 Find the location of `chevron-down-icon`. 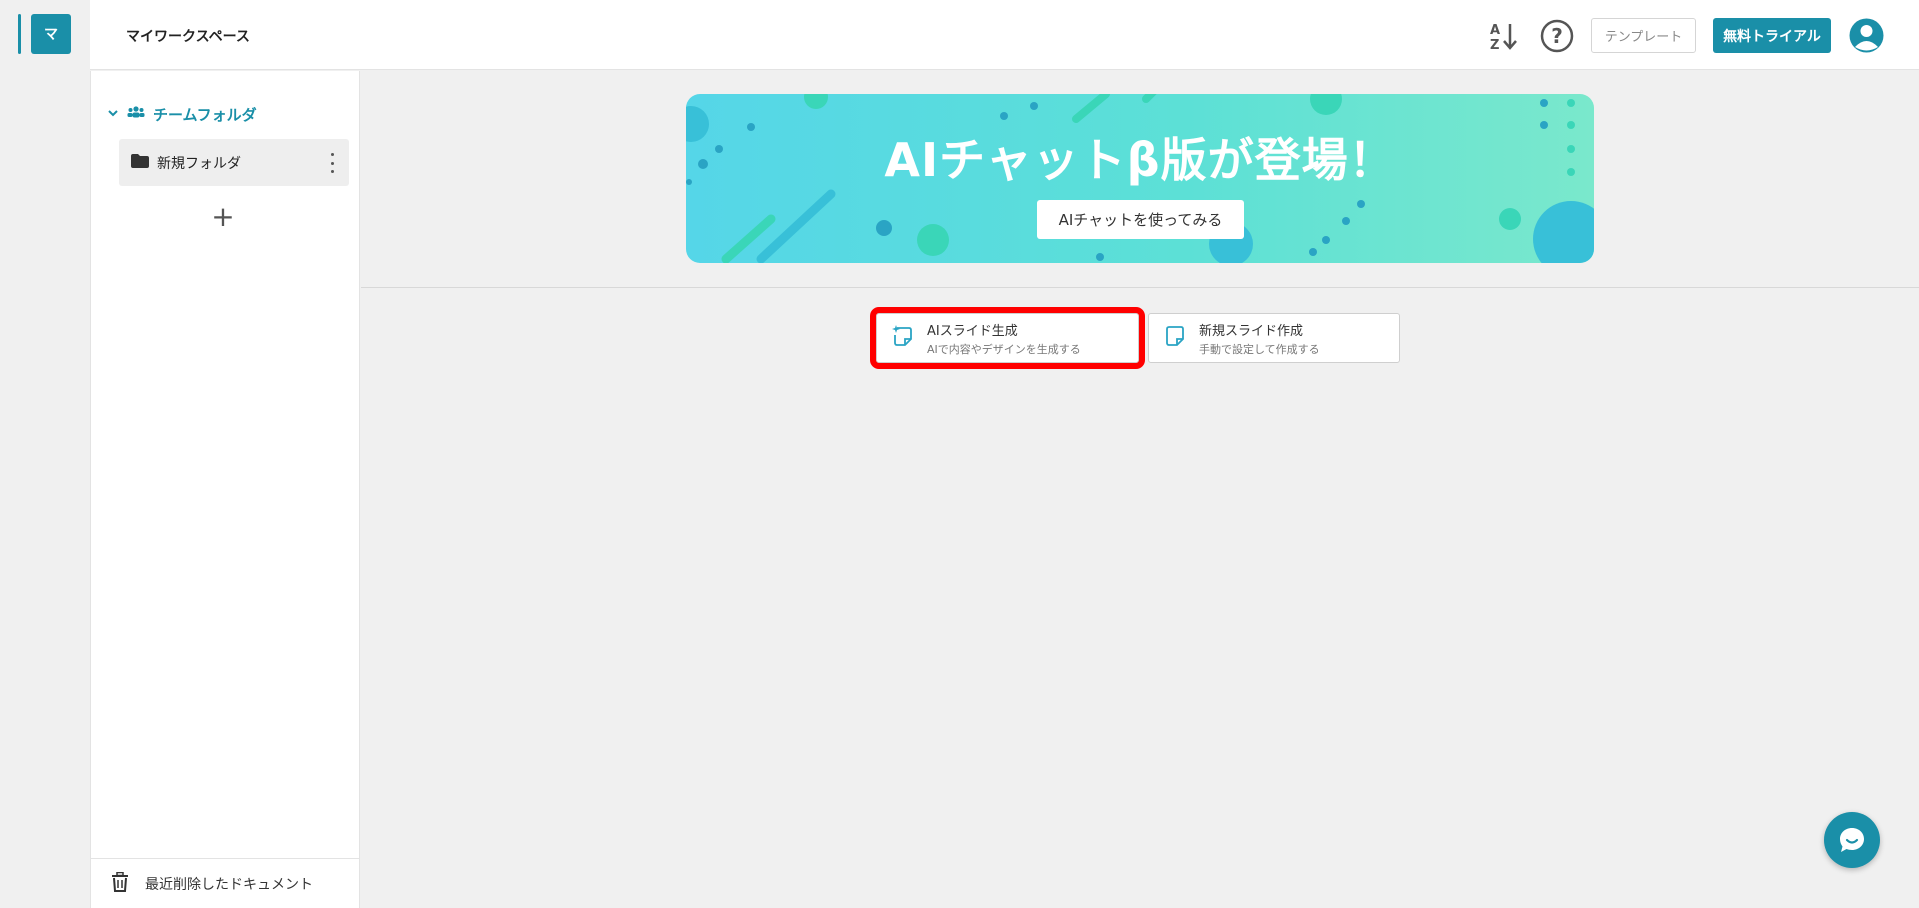

chevron-down-icon is located at coordinates (113, 114).